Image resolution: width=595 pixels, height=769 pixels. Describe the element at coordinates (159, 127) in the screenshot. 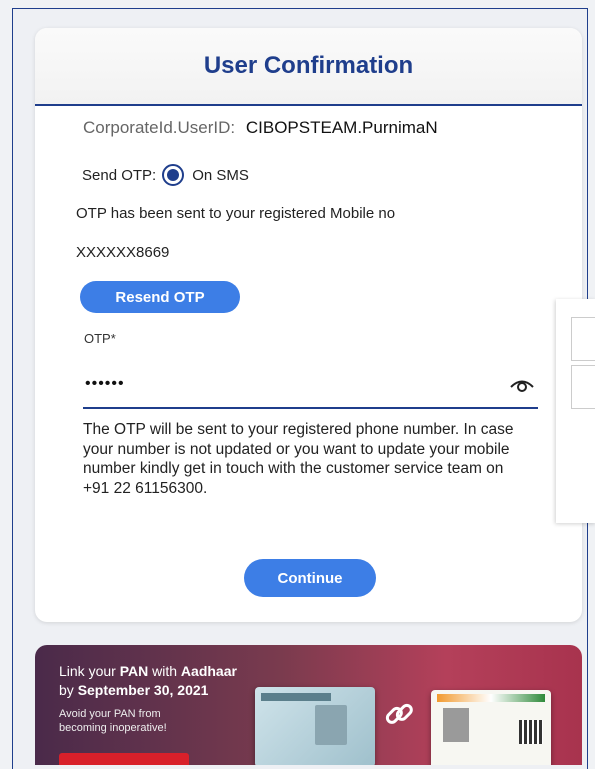

I see `user-id-label: CorporateId.UserID:` at that location.